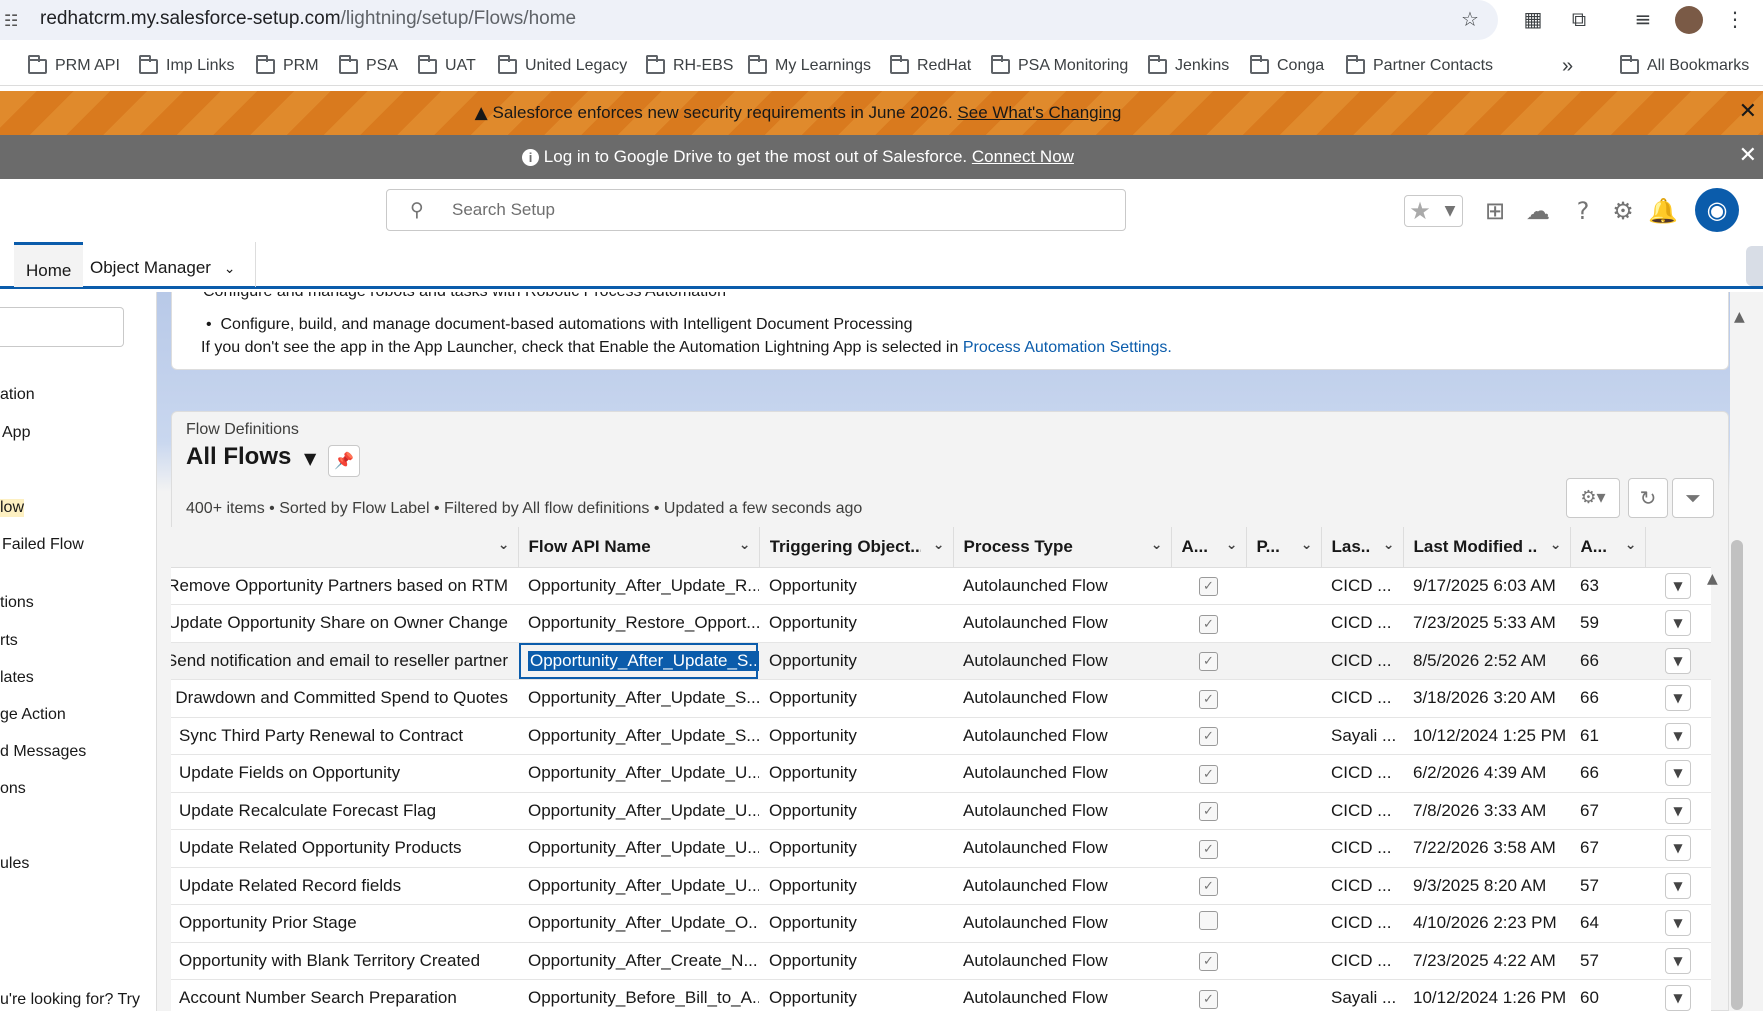 This screenshot has height=1011, width=1763. What do you see at coordinates (1023, 156) in the screenshot?
I see `connect-now-link: Connect Now` at bounding box center [1023, 156].